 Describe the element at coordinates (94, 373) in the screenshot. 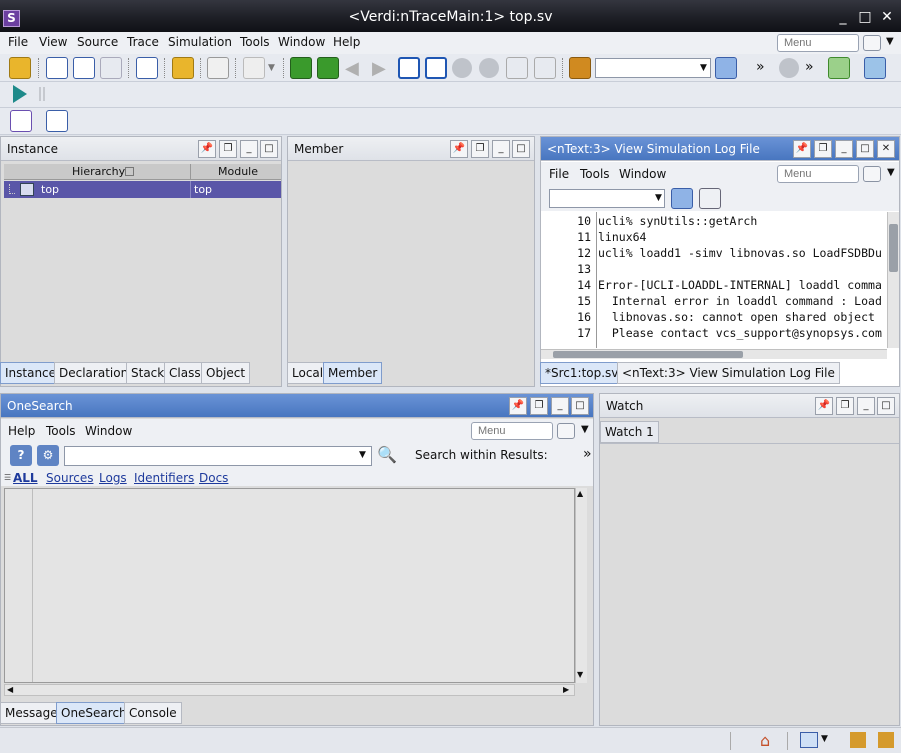

I see `tab-declaration: Declaration` at that location.